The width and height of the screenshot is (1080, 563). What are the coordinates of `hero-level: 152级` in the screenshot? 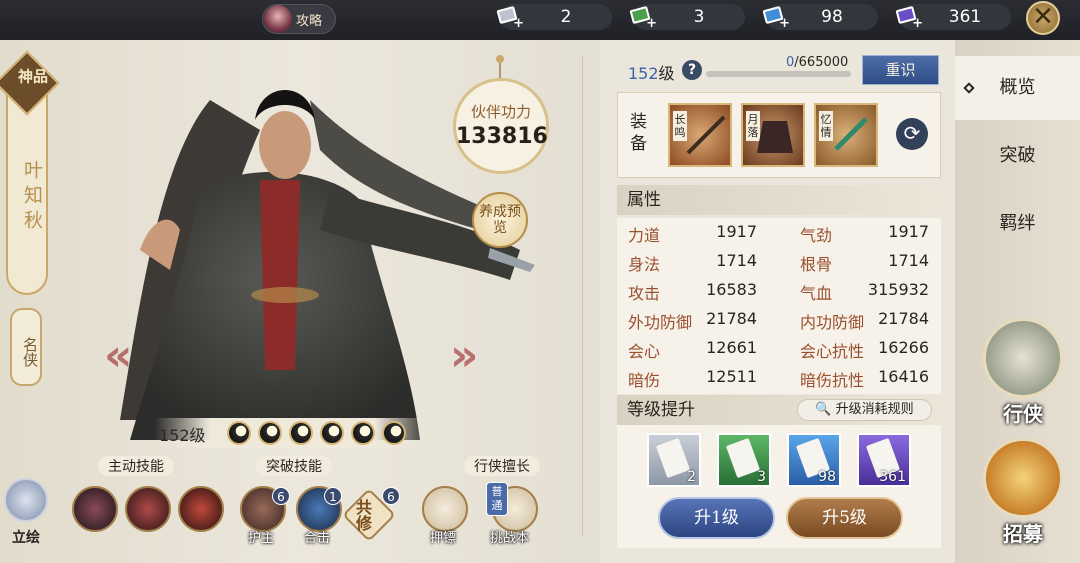 It's located at (182, 435).